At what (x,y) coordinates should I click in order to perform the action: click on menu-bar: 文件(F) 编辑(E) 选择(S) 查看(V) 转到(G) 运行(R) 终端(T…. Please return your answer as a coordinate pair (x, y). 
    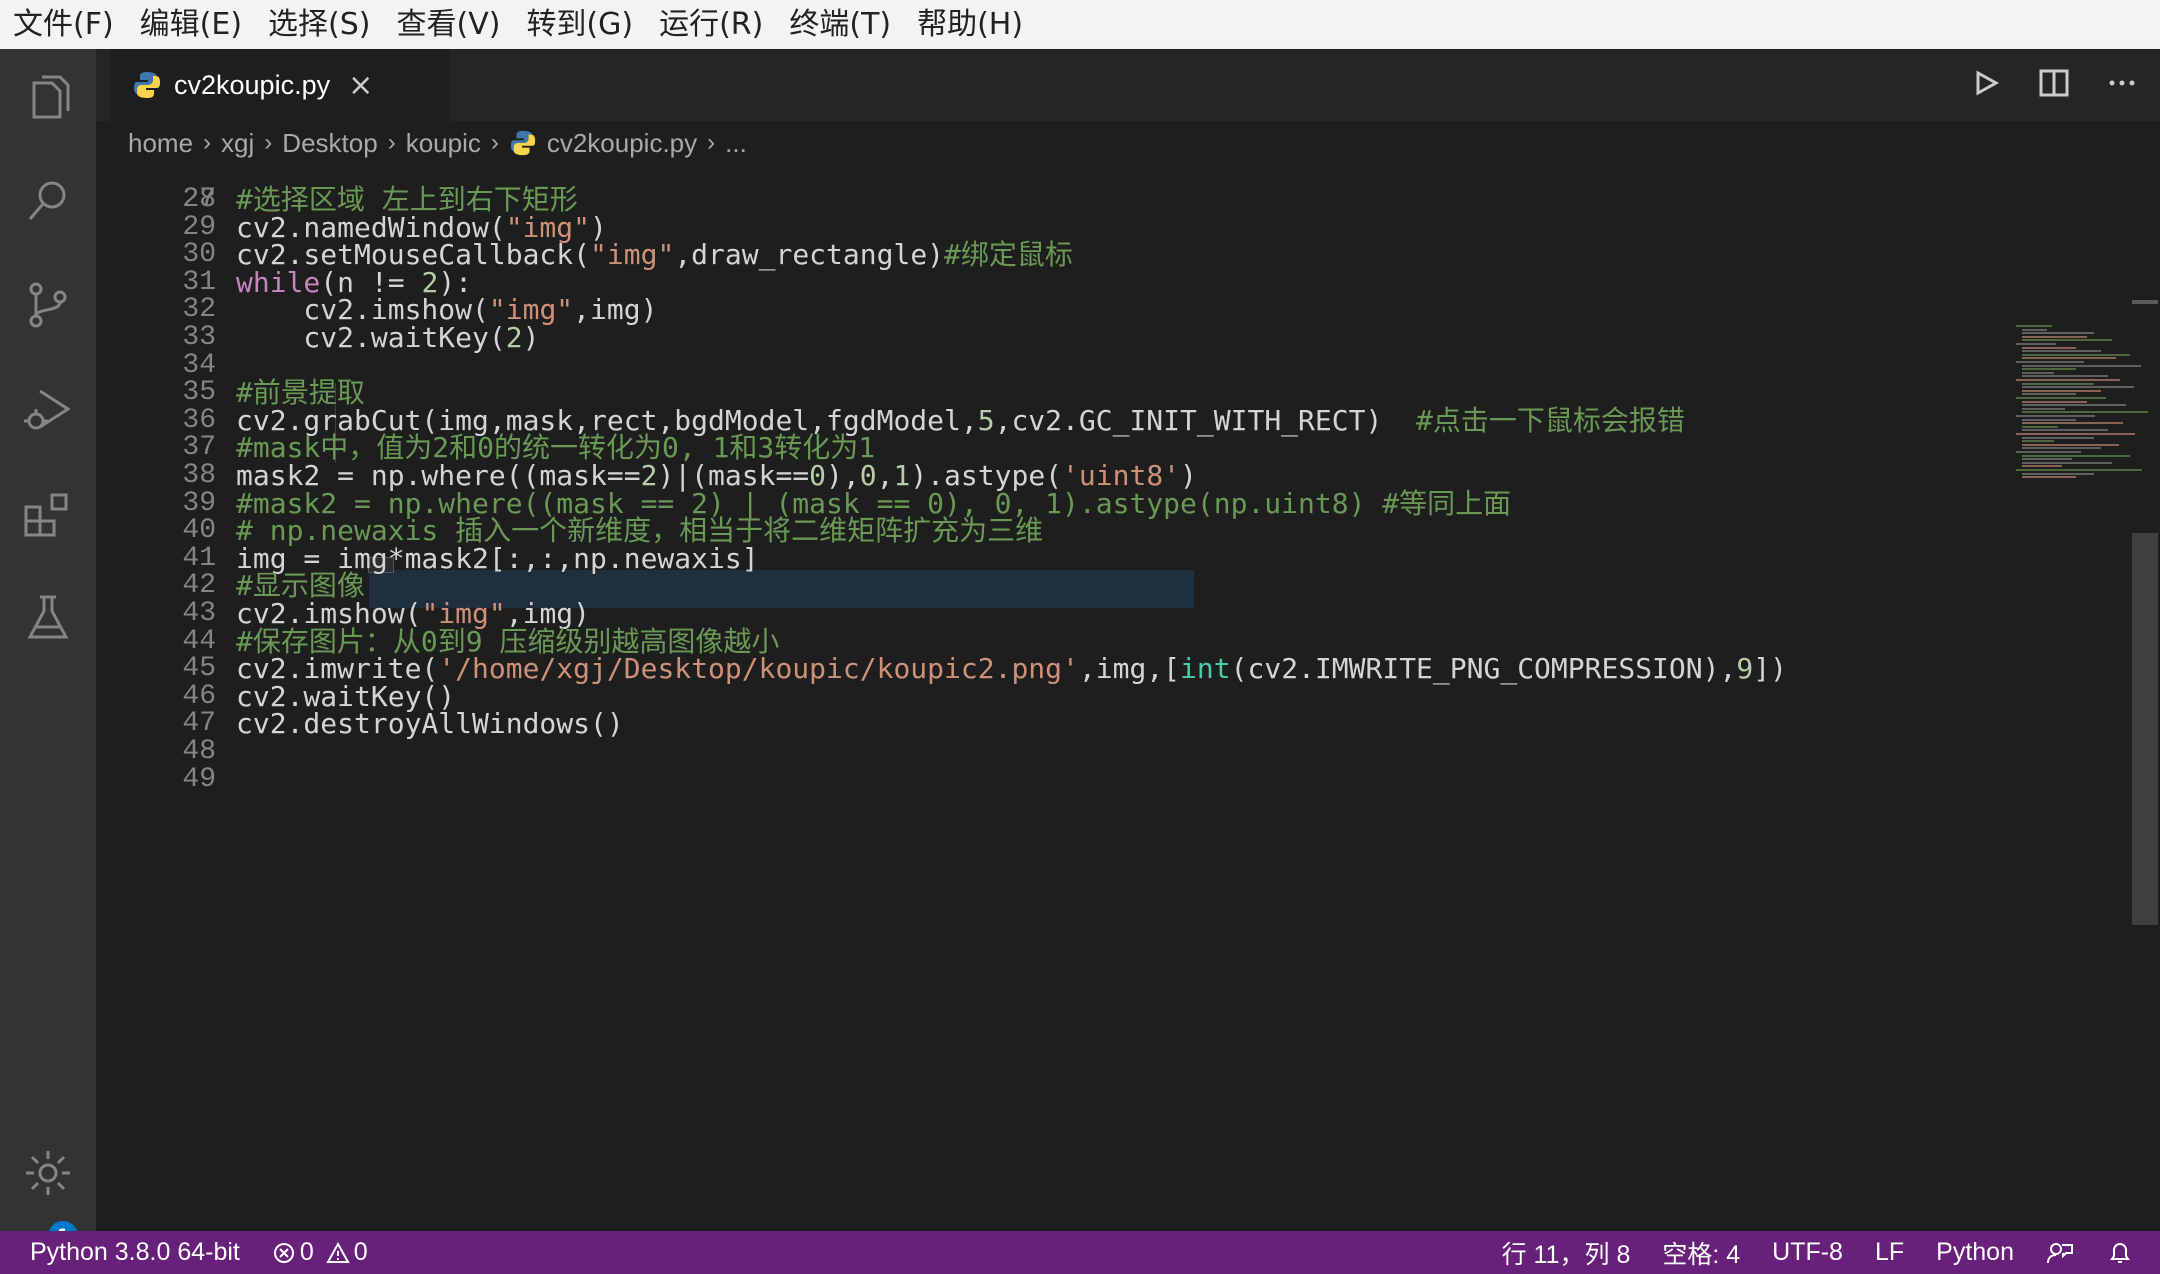
    Looking at the image, I should click on (1080, 24).